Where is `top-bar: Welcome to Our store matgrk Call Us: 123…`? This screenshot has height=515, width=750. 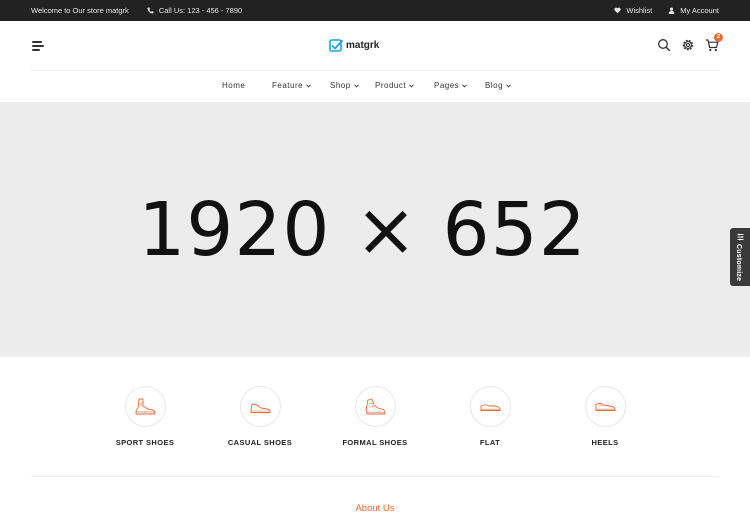
top-bar: Welcome to Our store matgrk Call Us: 123… is located at coordinates (375, 10).